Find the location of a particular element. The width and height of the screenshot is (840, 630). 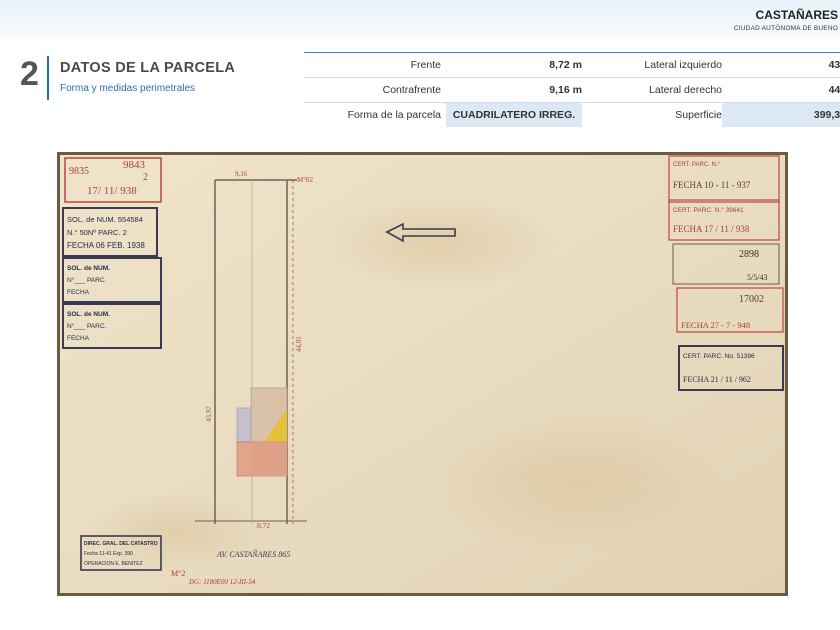

svg-text: Fecha 11-41 Exp. 390 is located at coordinates (108, 554).